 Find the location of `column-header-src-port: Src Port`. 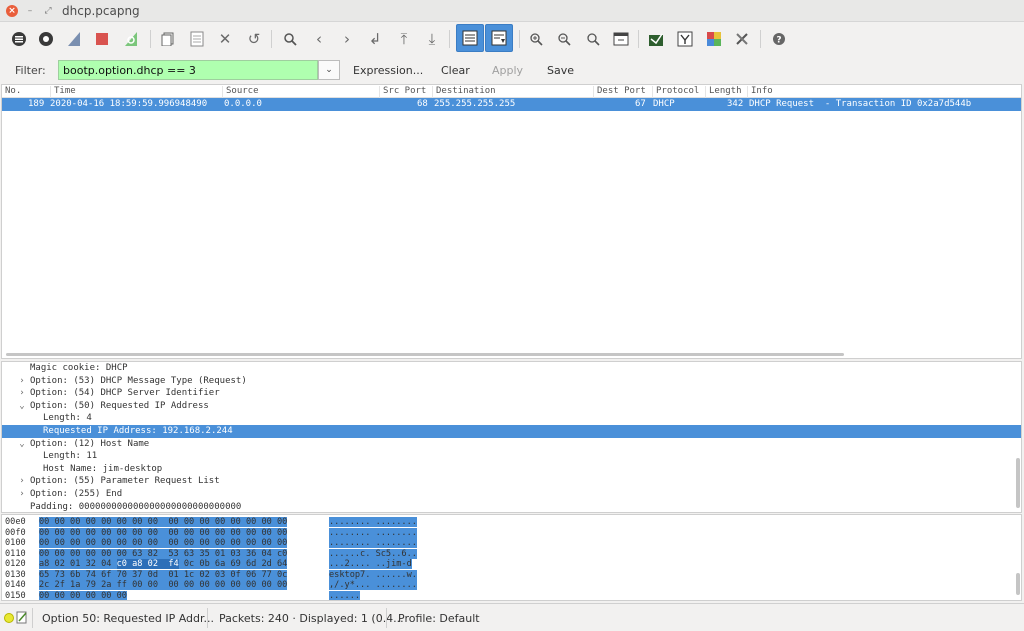

column-header-src-port: Src Port is located at coordinates (402, 92).